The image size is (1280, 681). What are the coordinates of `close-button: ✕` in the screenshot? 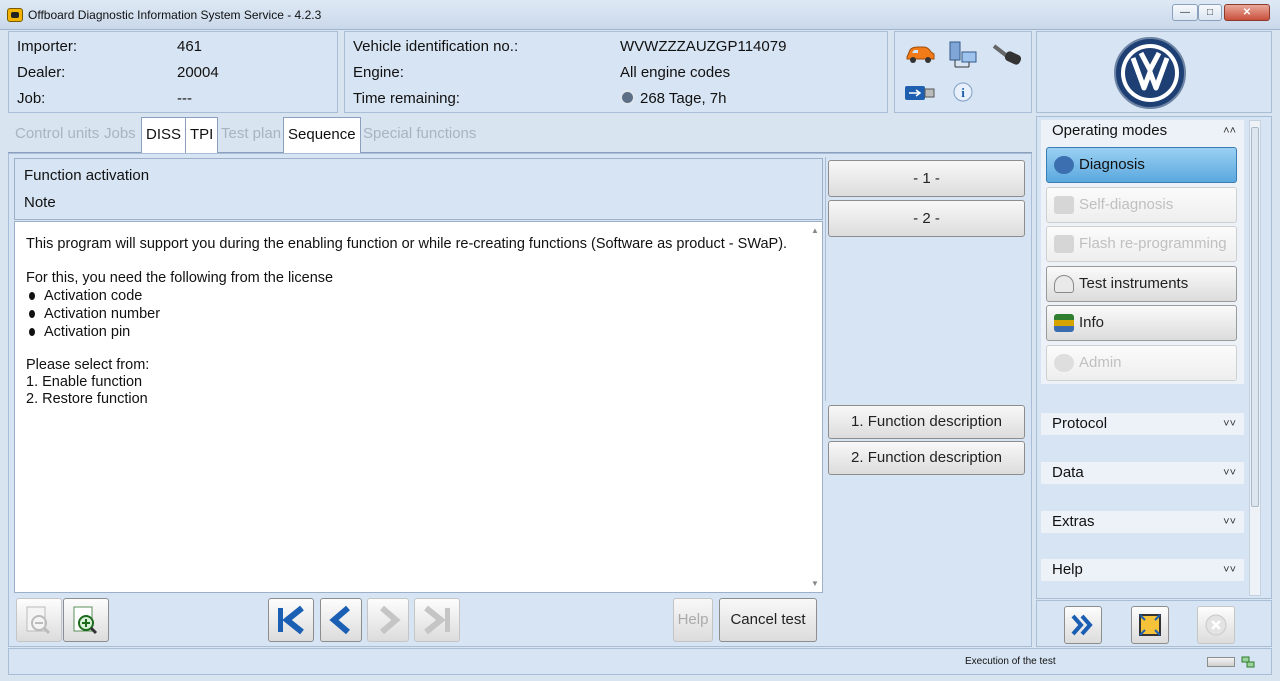 It's located at (1247, 12).